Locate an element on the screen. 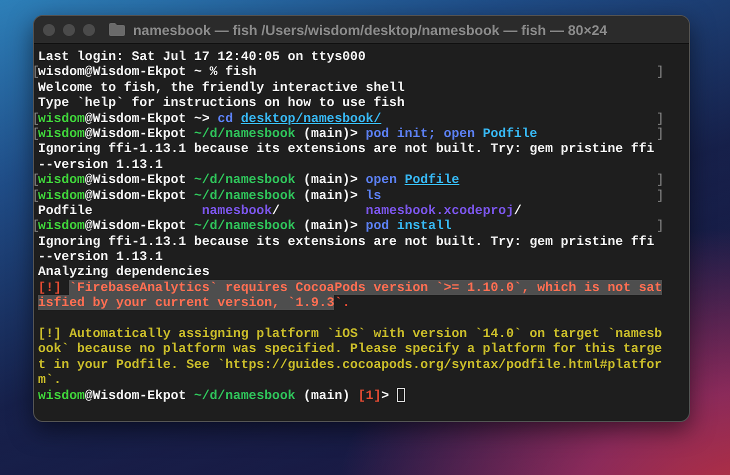  close-button is located at coordinates (49, 30).